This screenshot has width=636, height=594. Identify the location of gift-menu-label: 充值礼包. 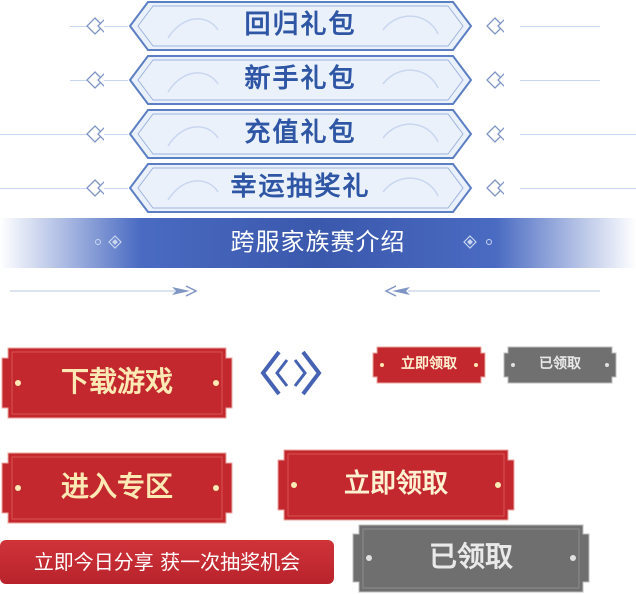
(300, 133).